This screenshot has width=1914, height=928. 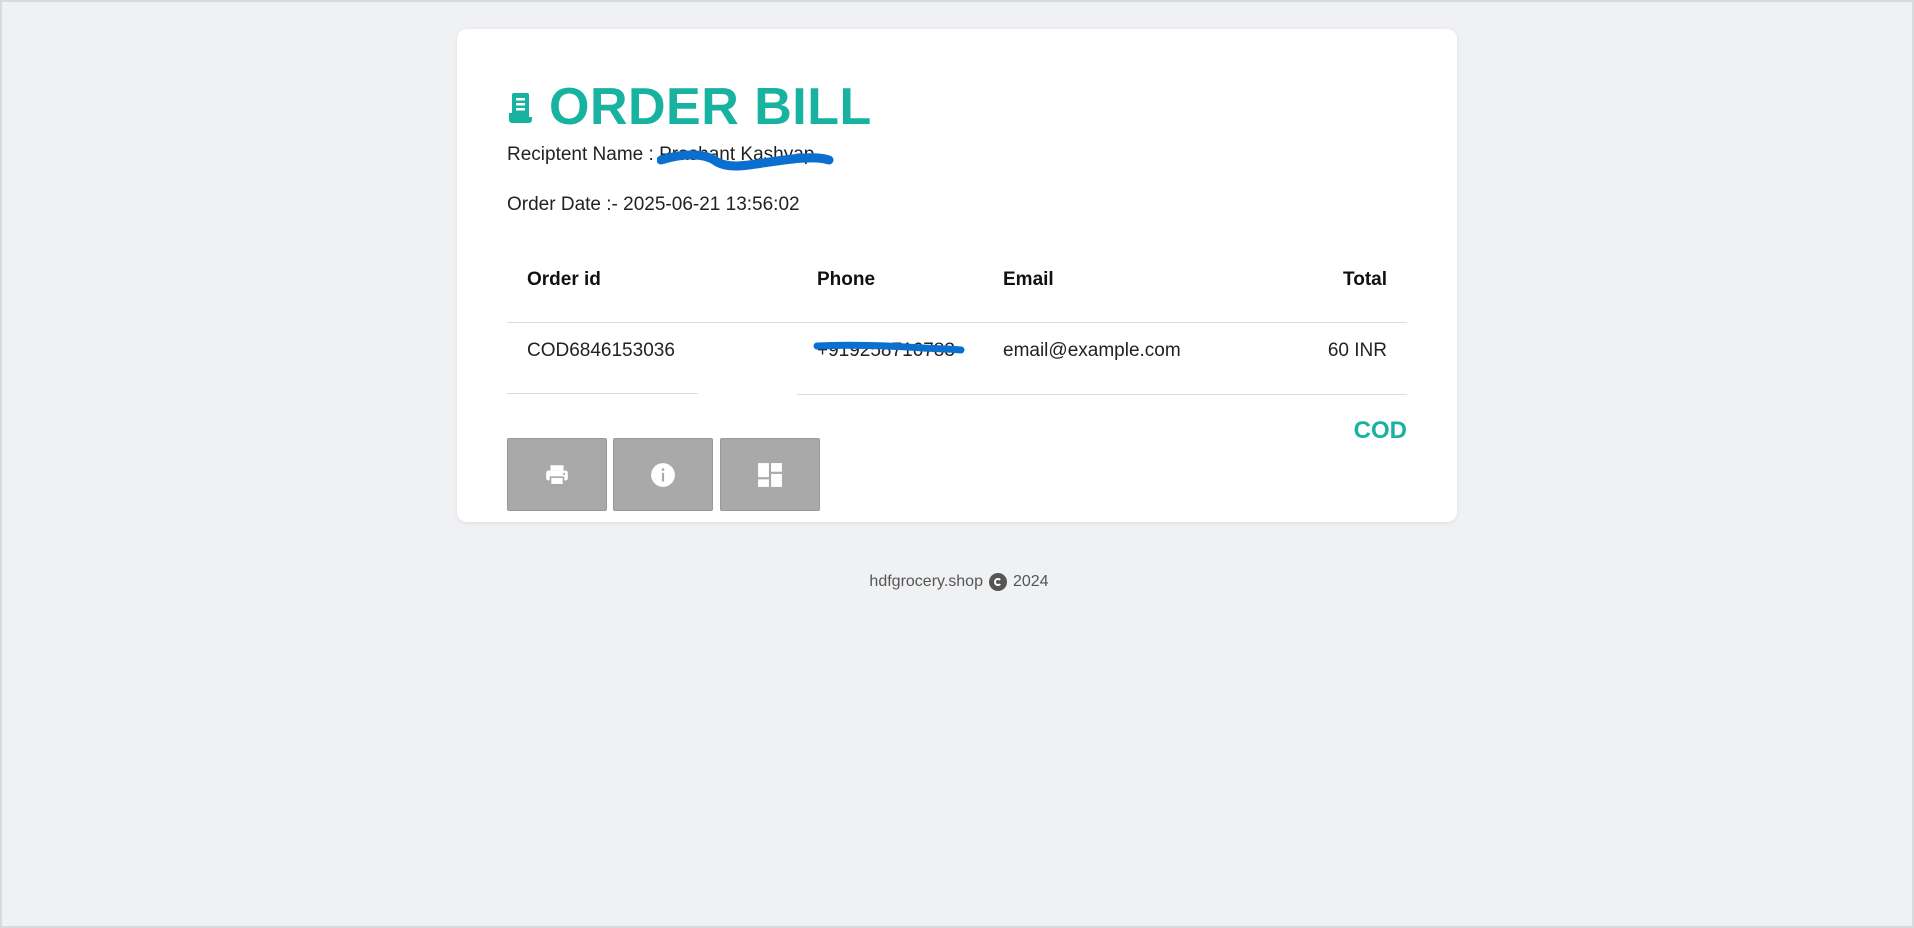 What do you see at coordinates (602, 393) in the screenshot?
I see `row-divider-left` at bounding box center [602, 393].